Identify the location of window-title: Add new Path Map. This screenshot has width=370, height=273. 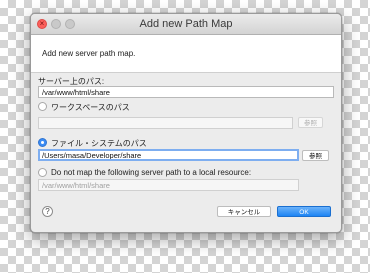
(186, 24).